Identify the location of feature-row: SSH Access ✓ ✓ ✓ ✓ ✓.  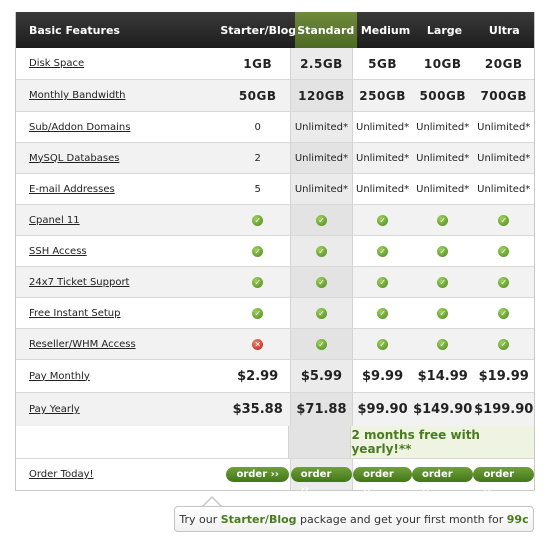
(275, 251).